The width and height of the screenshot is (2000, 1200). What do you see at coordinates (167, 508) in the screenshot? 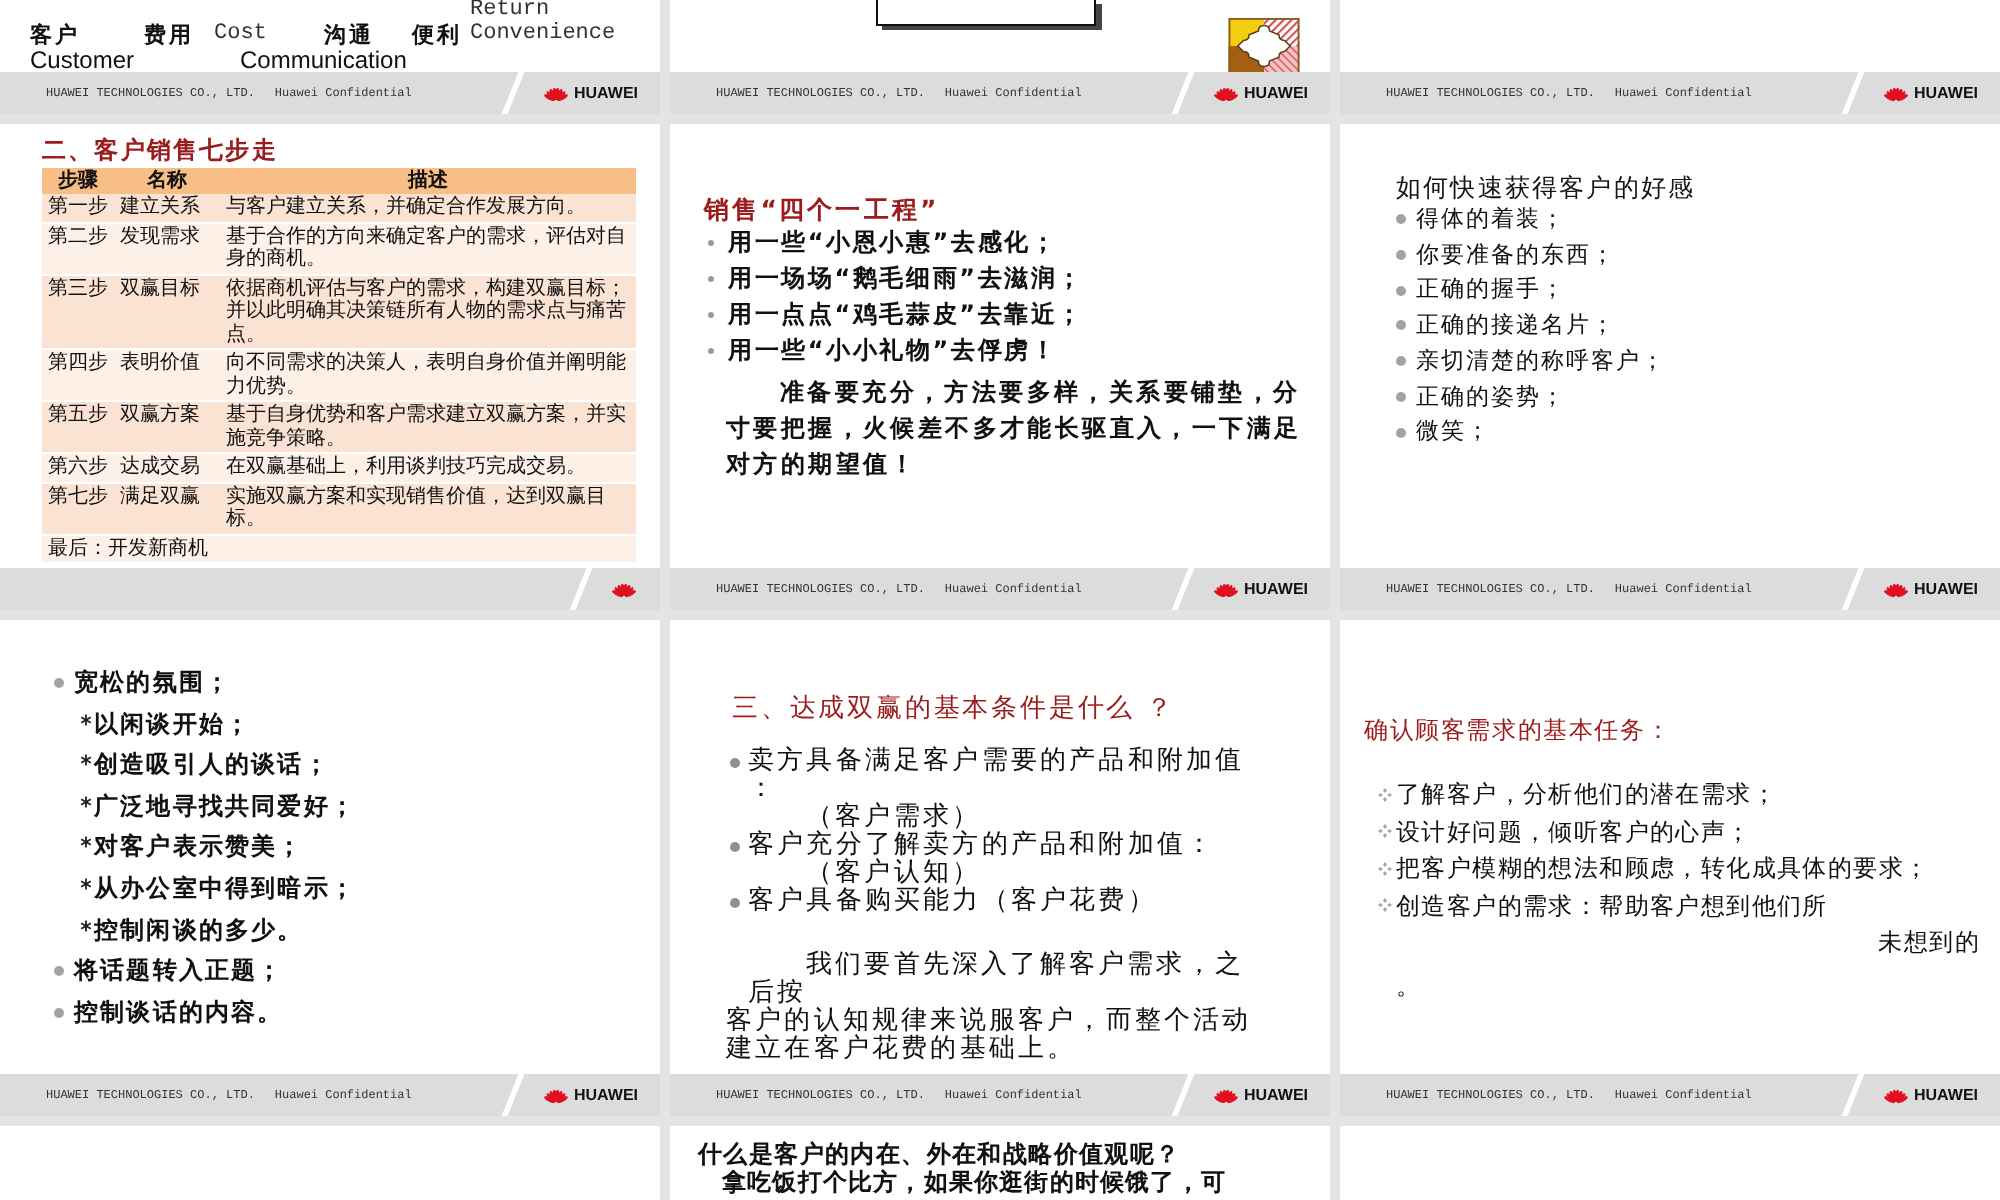
I see `table-cell: 满足双赢` at bounding box center [167, 508].